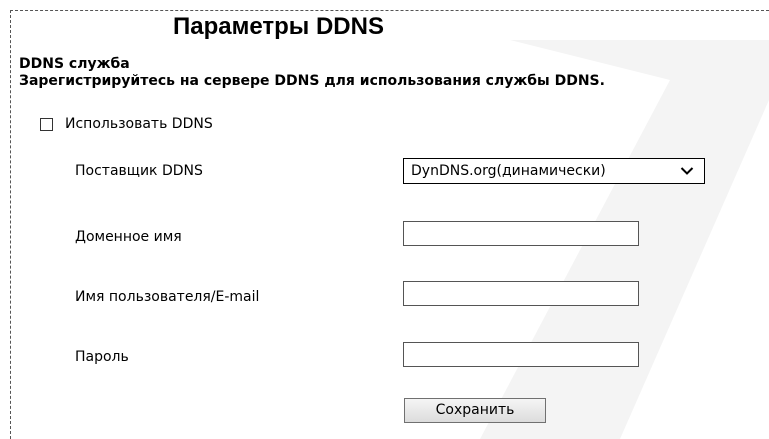 This screenshot has width=769, height=439. What do you see at coordinates (102, 357) in the screenshot?
I see `password-label: Пароль` at bounding box center [102, 357].